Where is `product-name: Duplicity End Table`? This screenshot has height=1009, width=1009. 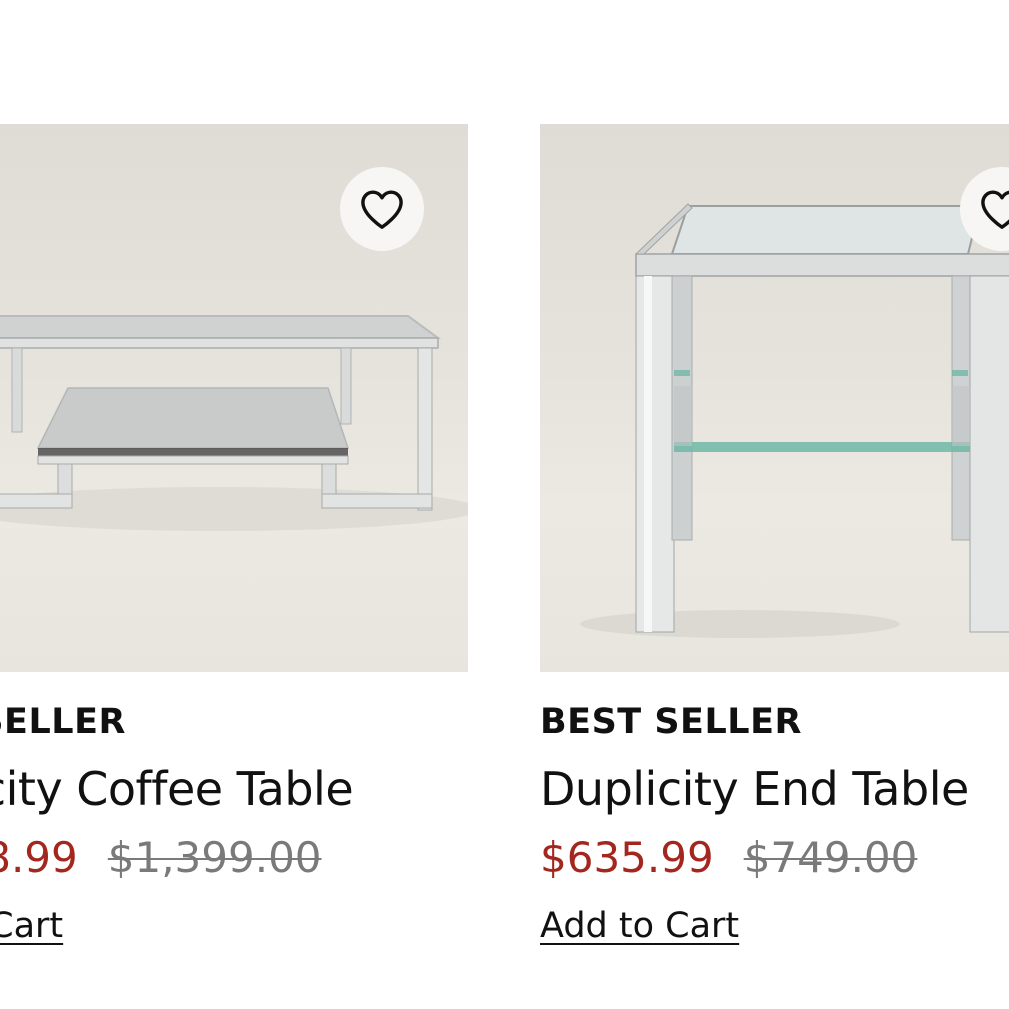 product-name: Duplicity End Table is located at coordinates (774, 789).